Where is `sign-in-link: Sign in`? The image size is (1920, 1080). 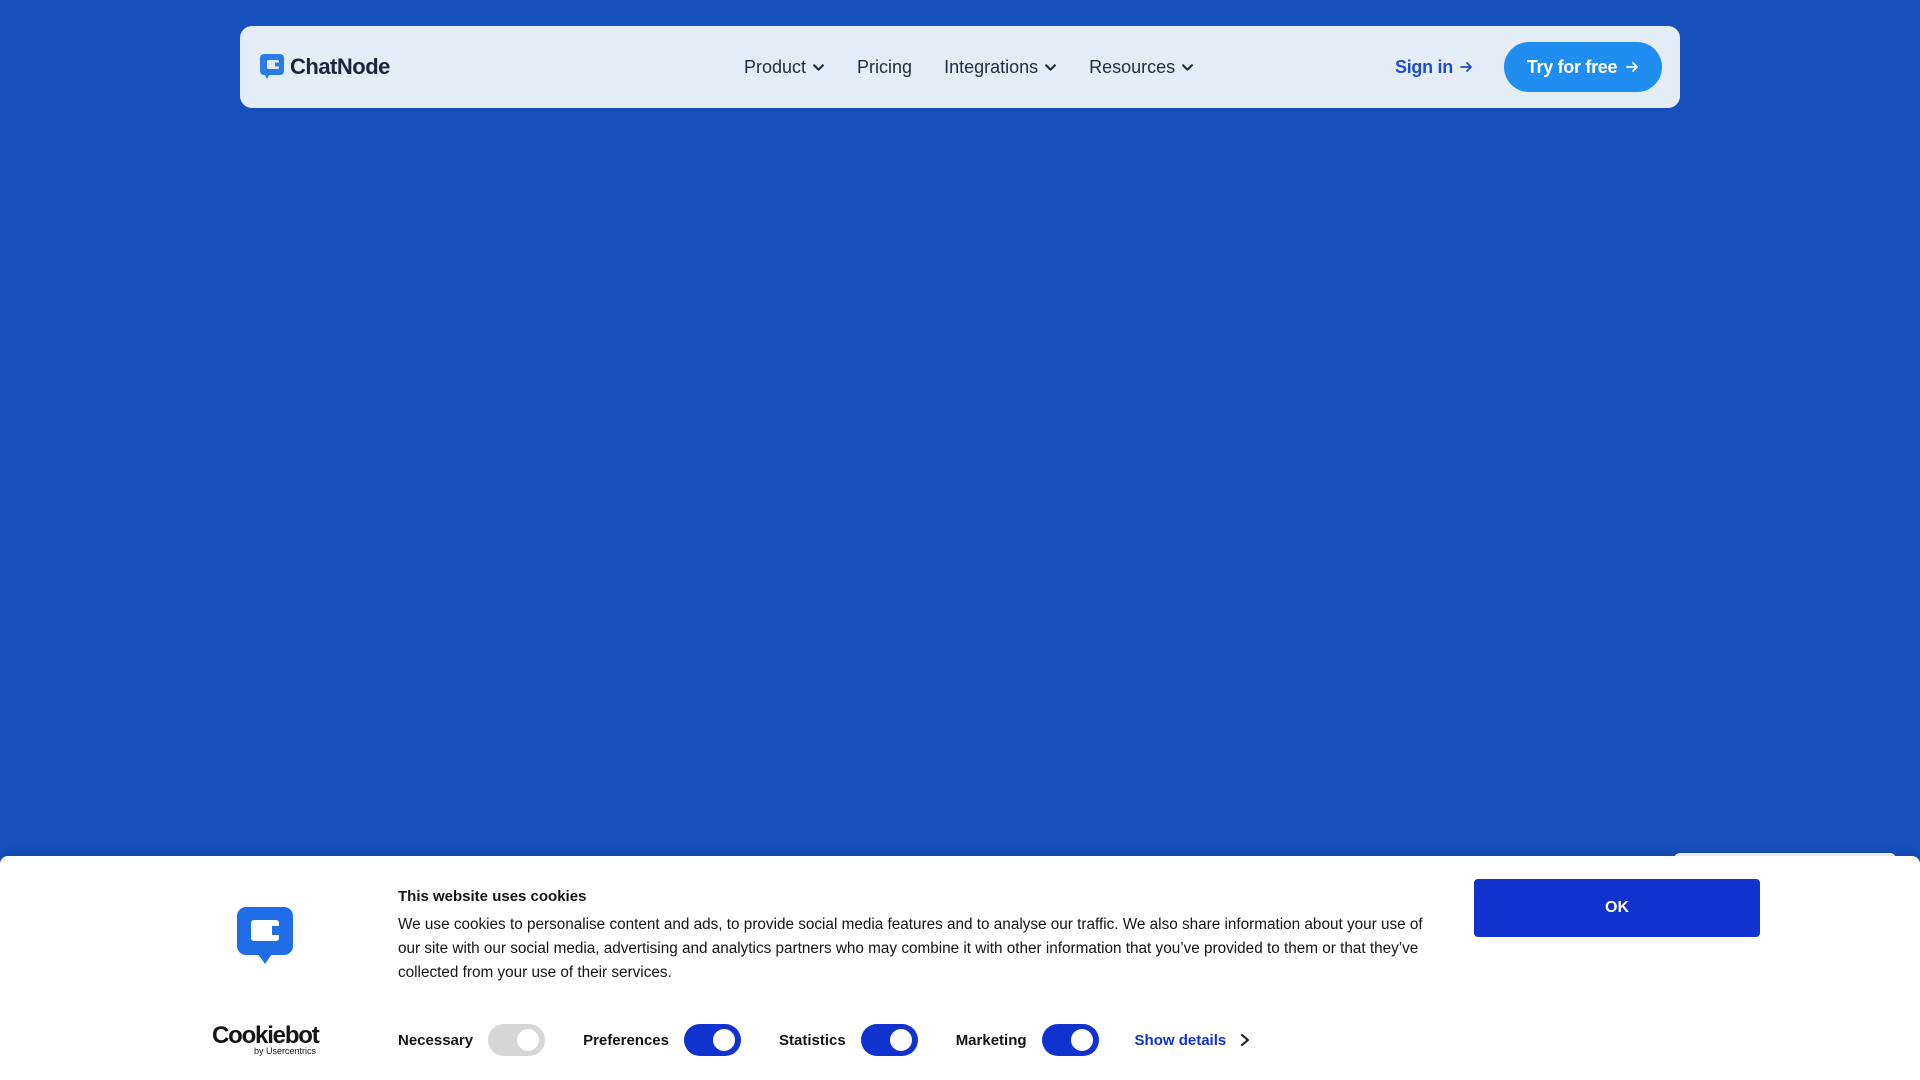 sign-in-link: Sign in is located at coordinates (1434, 67).